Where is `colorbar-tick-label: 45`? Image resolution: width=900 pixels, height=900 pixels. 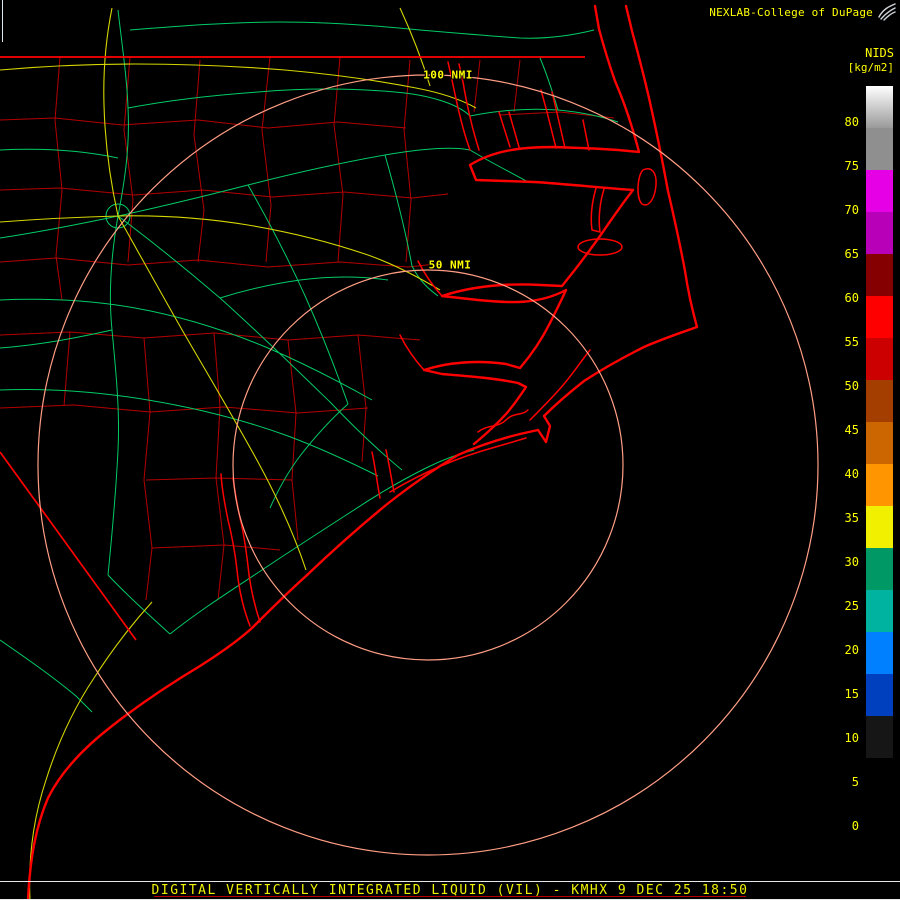
colorbar-tick-label: 45 is located at coordinates (851, 430).